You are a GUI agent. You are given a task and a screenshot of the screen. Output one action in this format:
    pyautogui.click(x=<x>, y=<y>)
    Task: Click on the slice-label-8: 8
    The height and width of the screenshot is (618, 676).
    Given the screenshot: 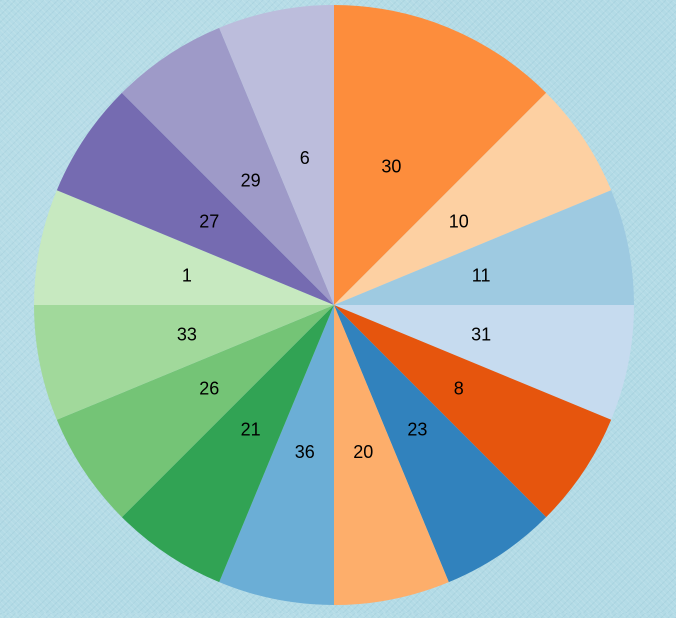 What is the action you would take?
    pyautogui.click(x=459, y=388)
    